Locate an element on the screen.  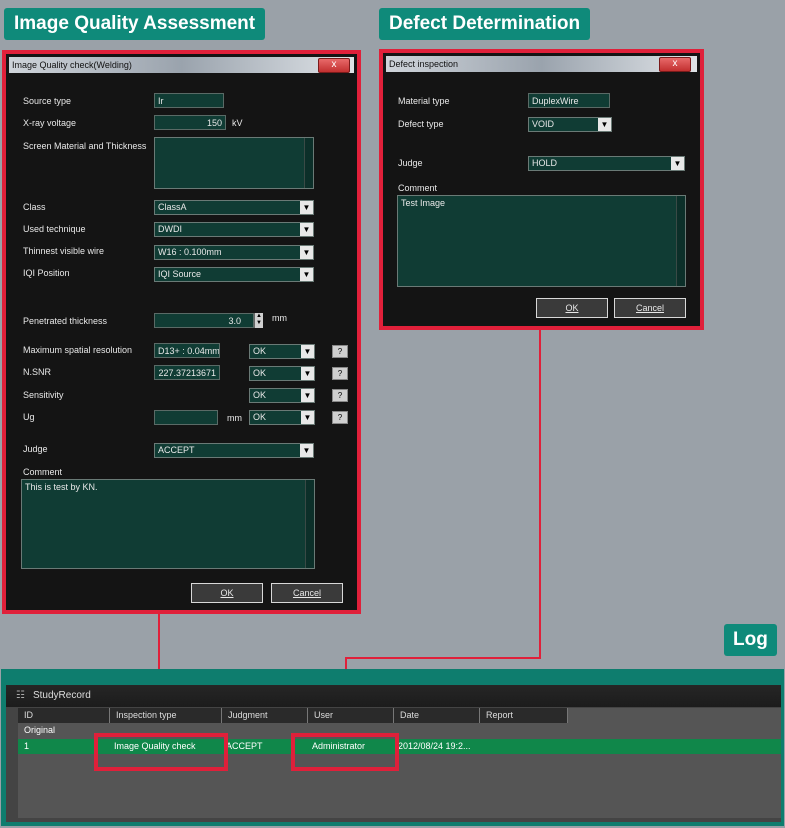
wire-label: Thinnest visible wire is located at coordinates (64, 251).